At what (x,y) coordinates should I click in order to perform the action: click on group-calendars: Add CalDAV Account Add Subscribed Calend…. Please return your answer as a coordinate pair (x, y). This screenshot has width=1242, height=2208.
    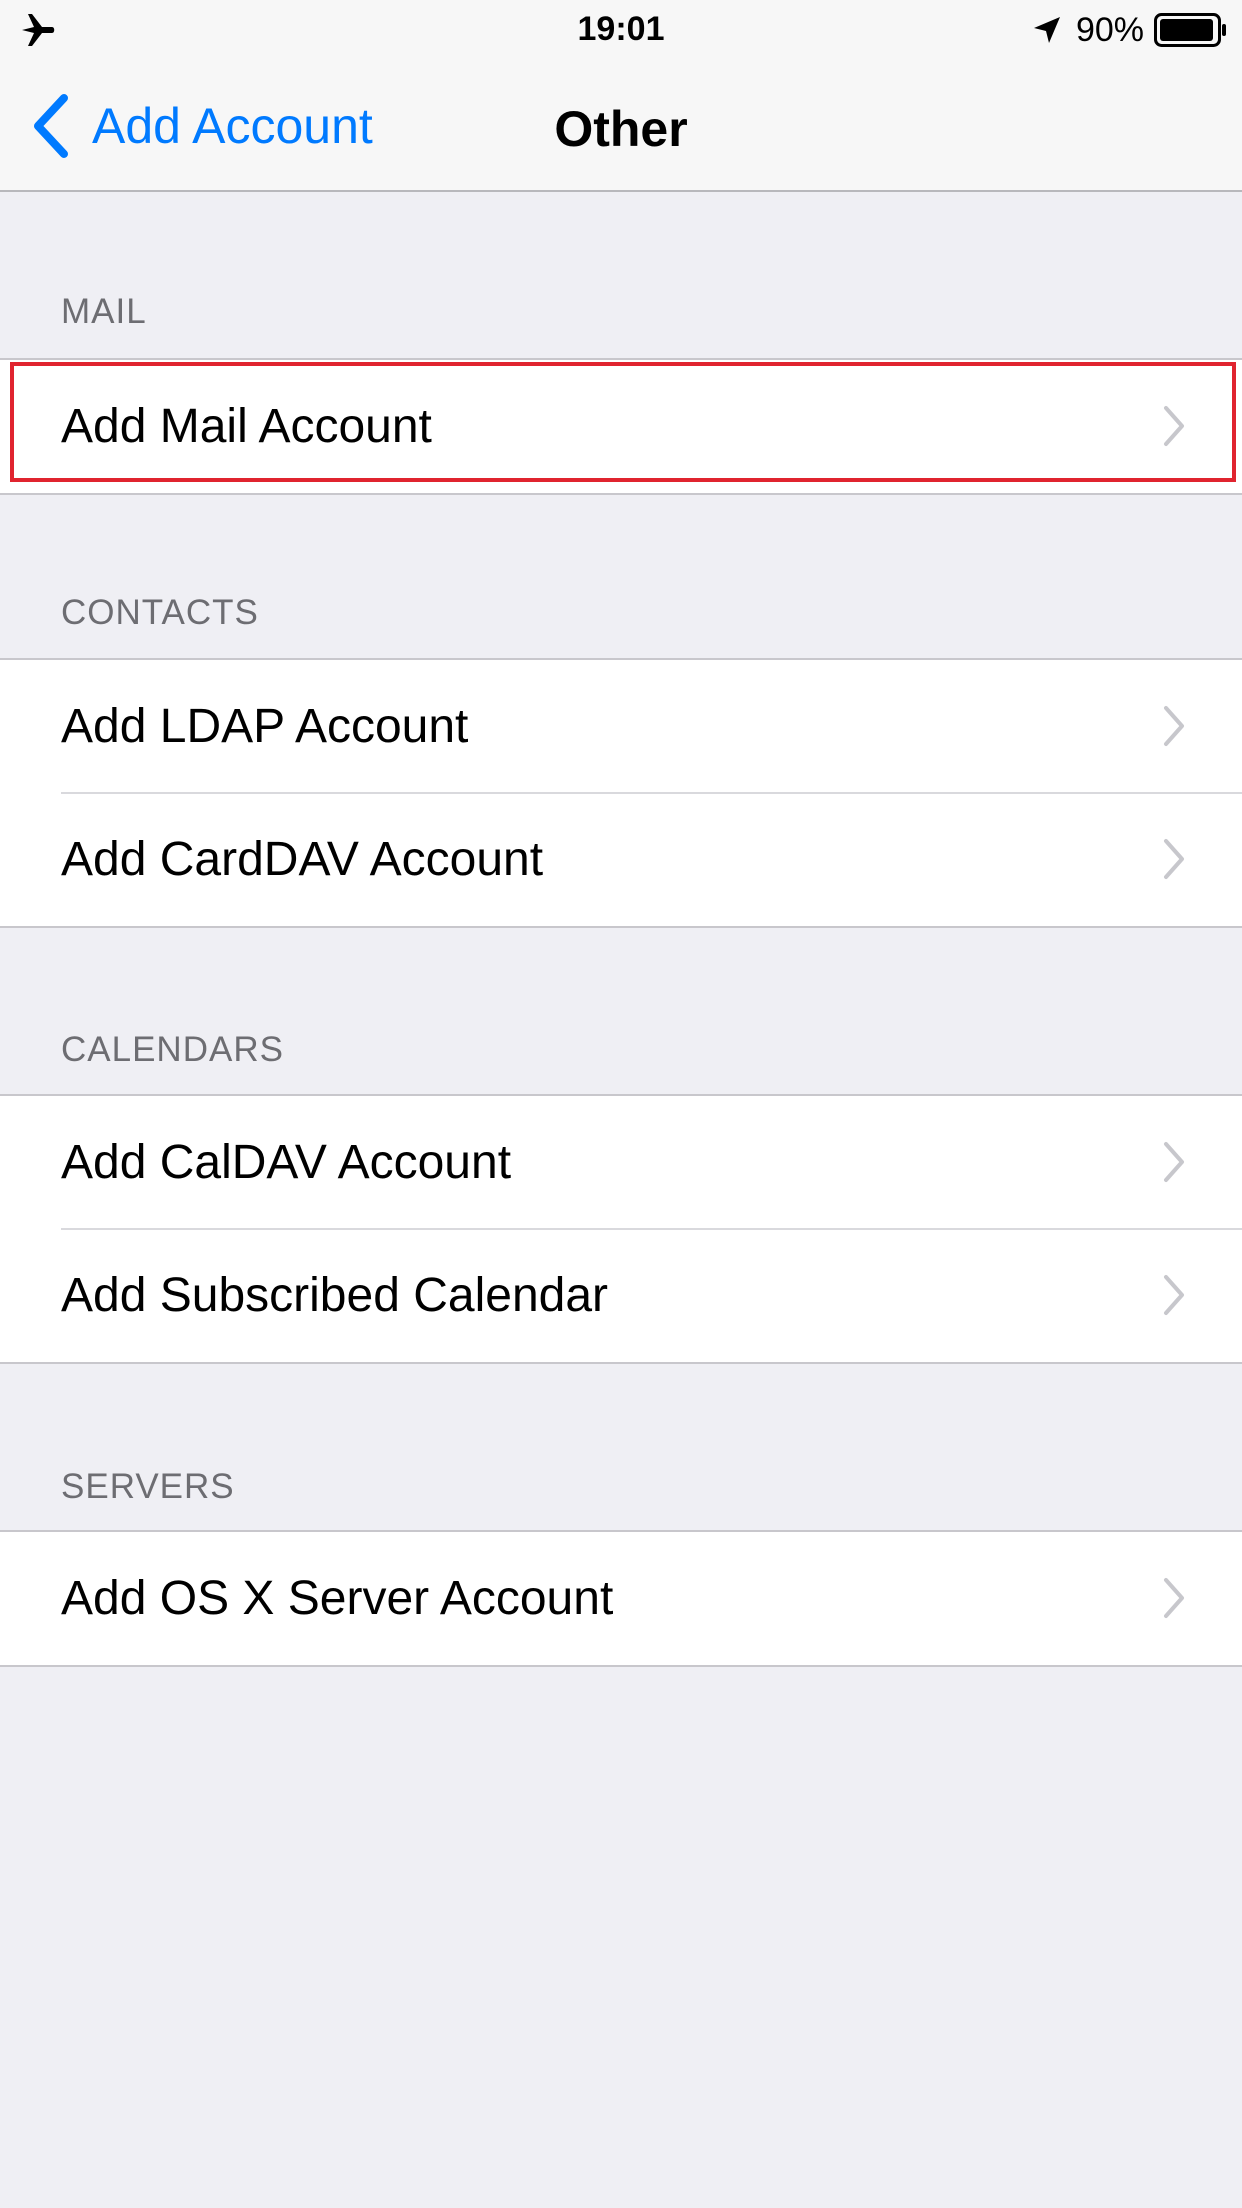
    Looking at the image, I should click on (621, 1229).